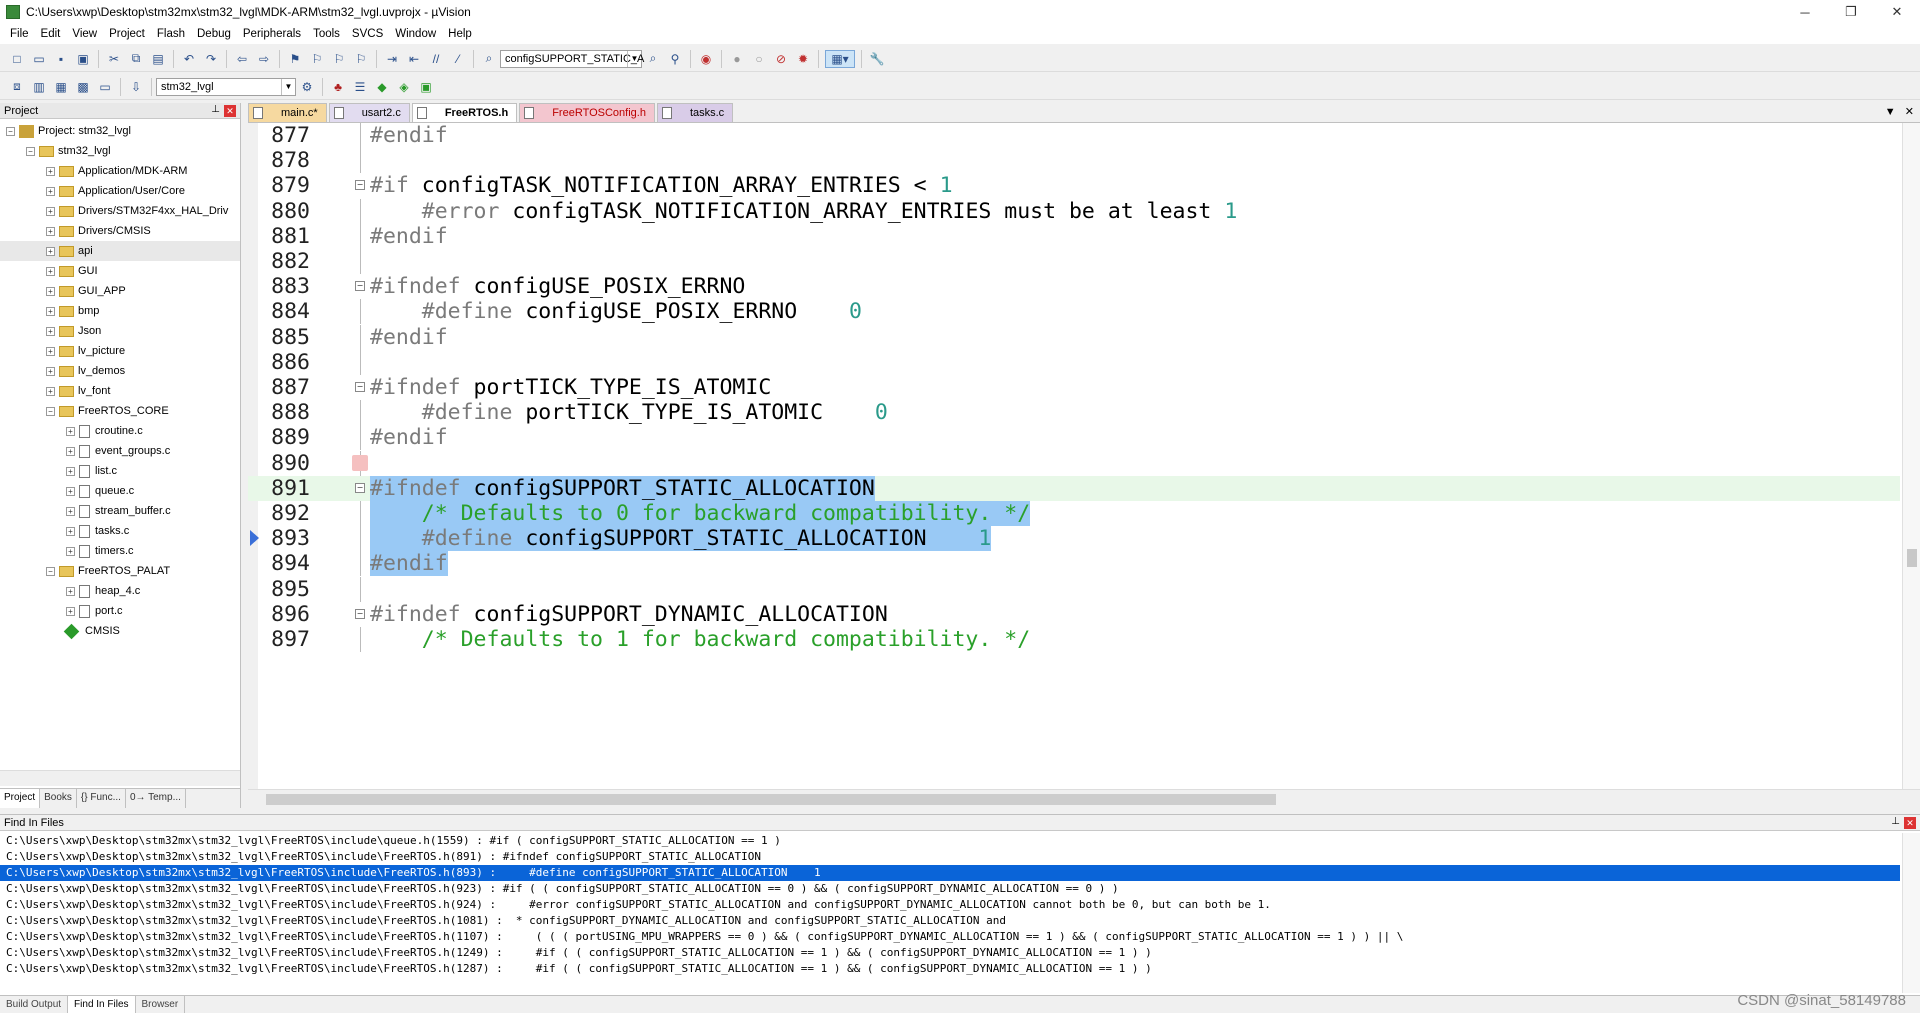 The image size is (1920, 1013). I want to click on code-line: 895, so click(1074, 589).